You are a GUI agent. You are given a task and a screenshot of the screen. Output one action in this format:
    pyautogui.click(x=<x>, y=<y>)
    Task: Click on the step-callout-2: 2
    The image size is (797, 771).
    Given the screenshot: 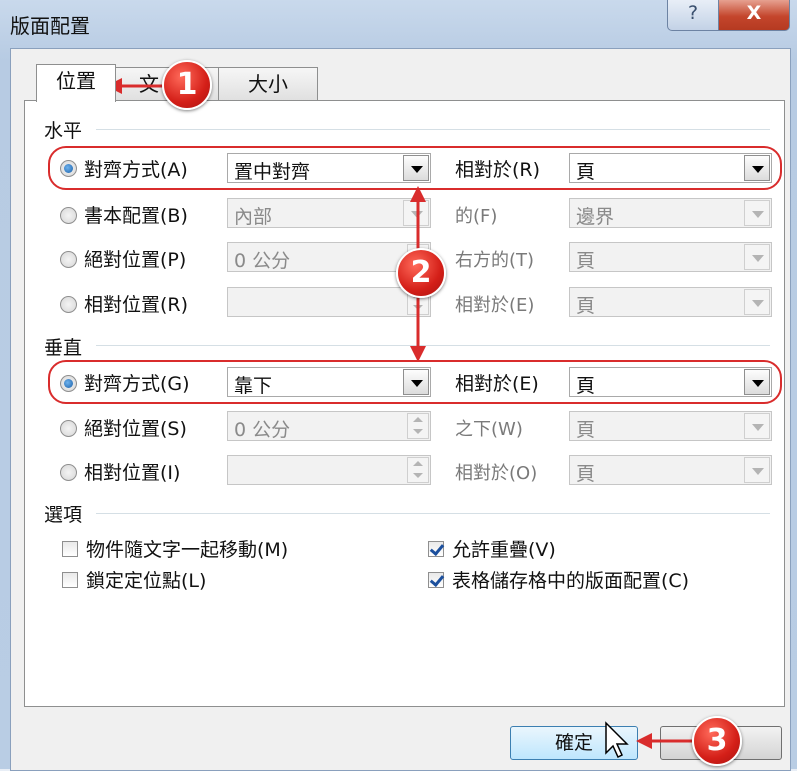 What is the action you would take?
    pyautogui.click(x=421, y=273)
    